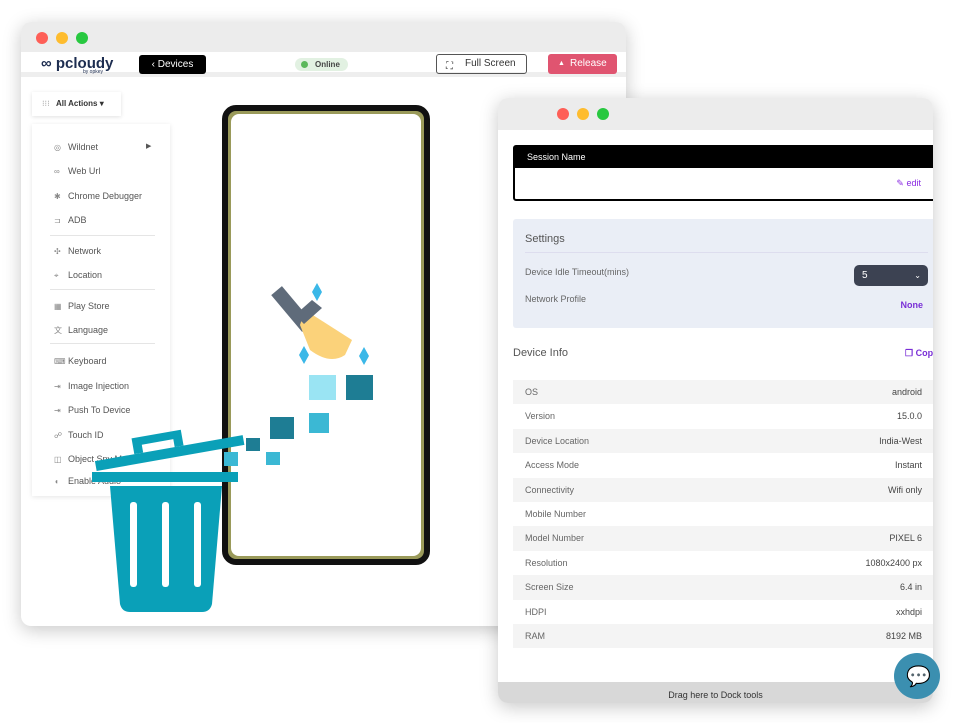  What do you see at coordinates (917, 275) in the screenshot?
I see `chevron-down-icon: ⌄` at bounding box center [917, 275].